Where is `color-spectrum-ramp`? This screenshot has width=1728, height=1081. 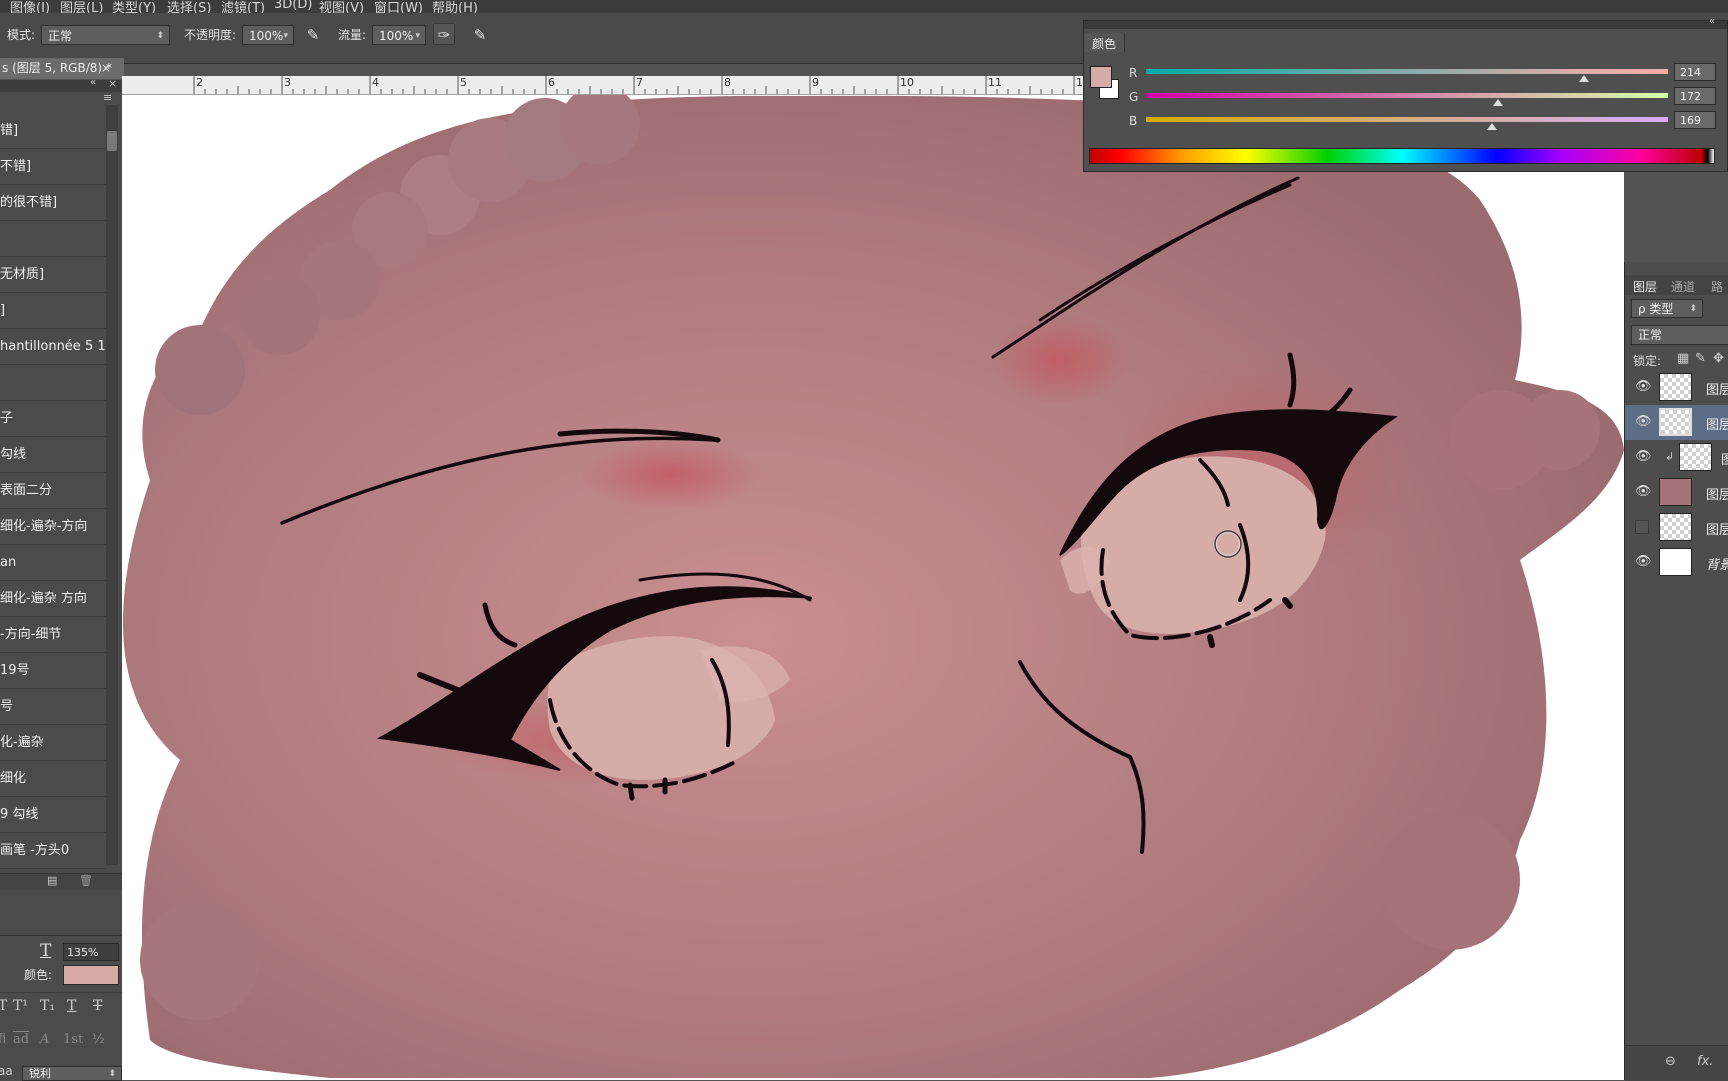
color-spectrum-ramp is located at coordinates (1402, 156).